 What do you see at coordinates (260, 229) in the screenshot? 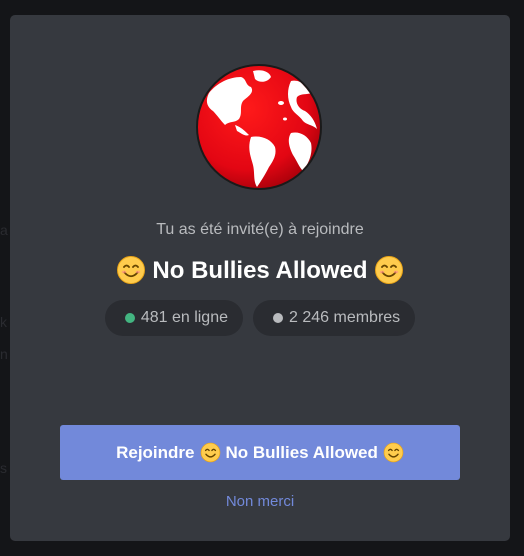
I see `invite-subtitle: Tu as été invité(e) à rejoindre` at bounding box center [260, 229].